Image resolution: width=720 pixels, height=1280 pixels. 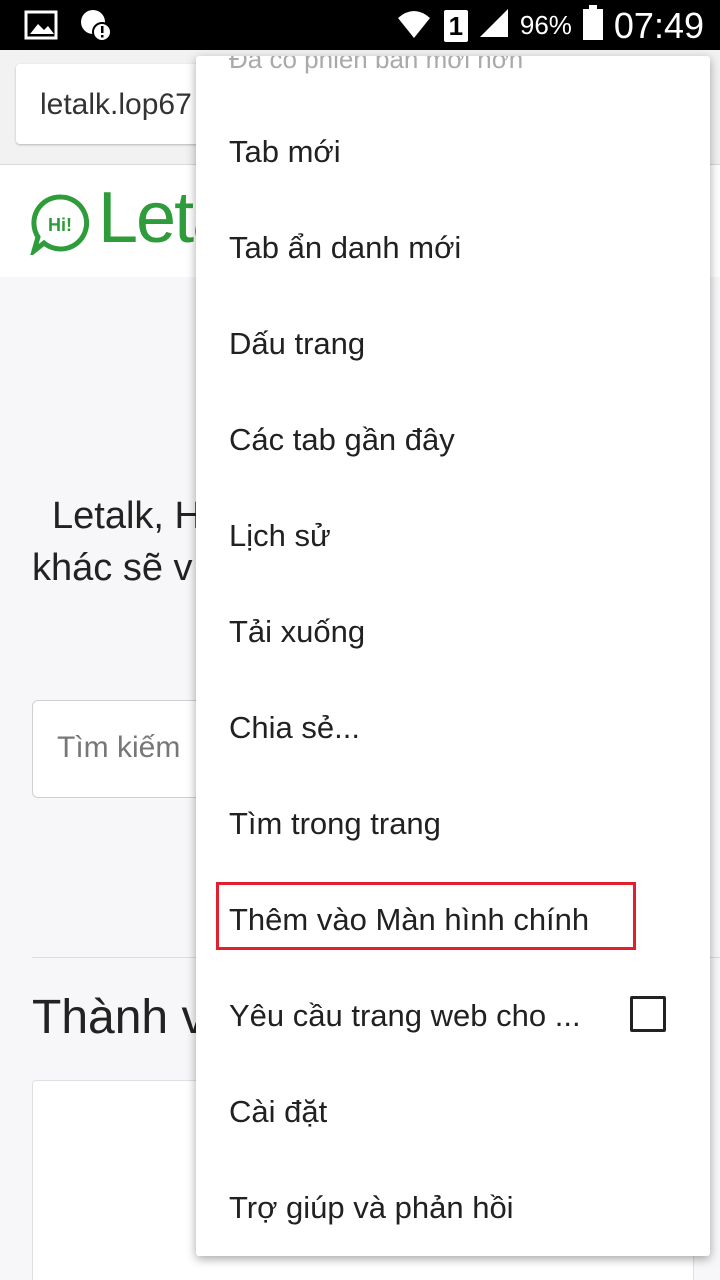 I want to click on menu-item-recent-tabs: Các tab gần đây, so click(x=453, y=440).